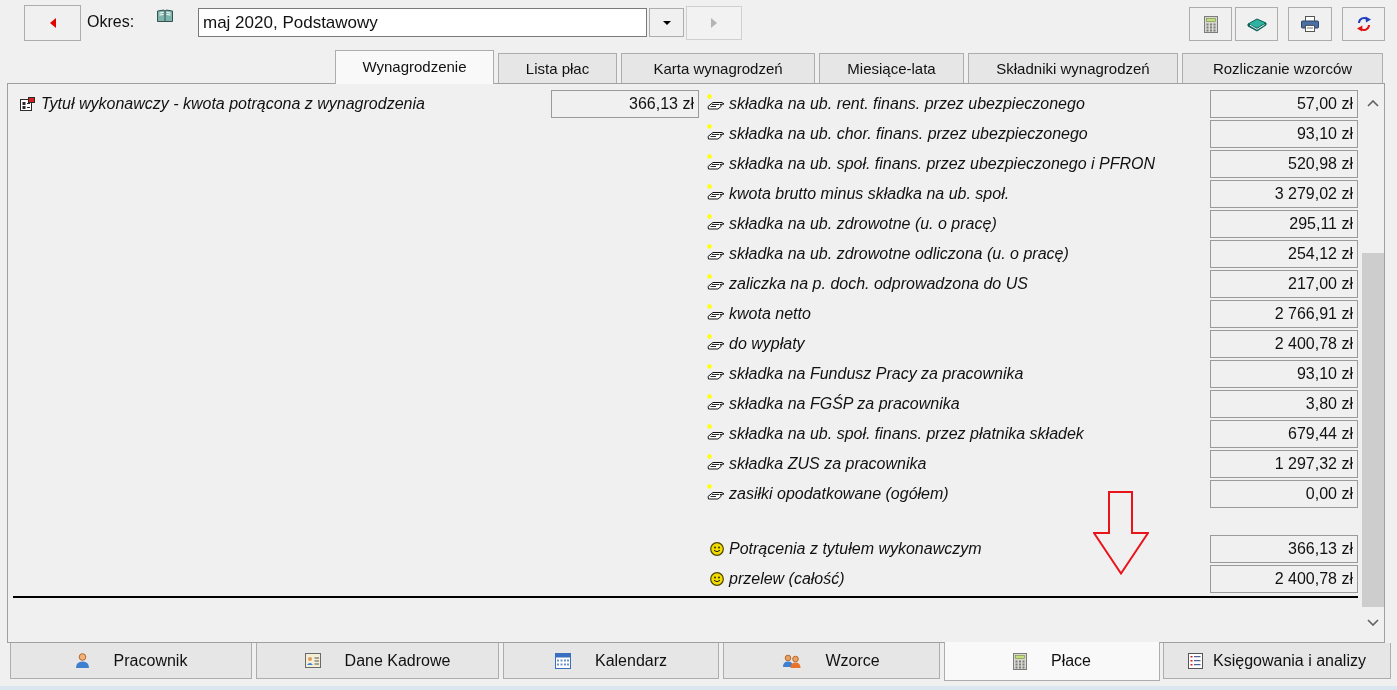 The image size is (1397, 690). Describe the element at coordinates (869, 194) in the screenshot. I see `component-label: kwota brutto minus składka na ub. społ.` at that location.